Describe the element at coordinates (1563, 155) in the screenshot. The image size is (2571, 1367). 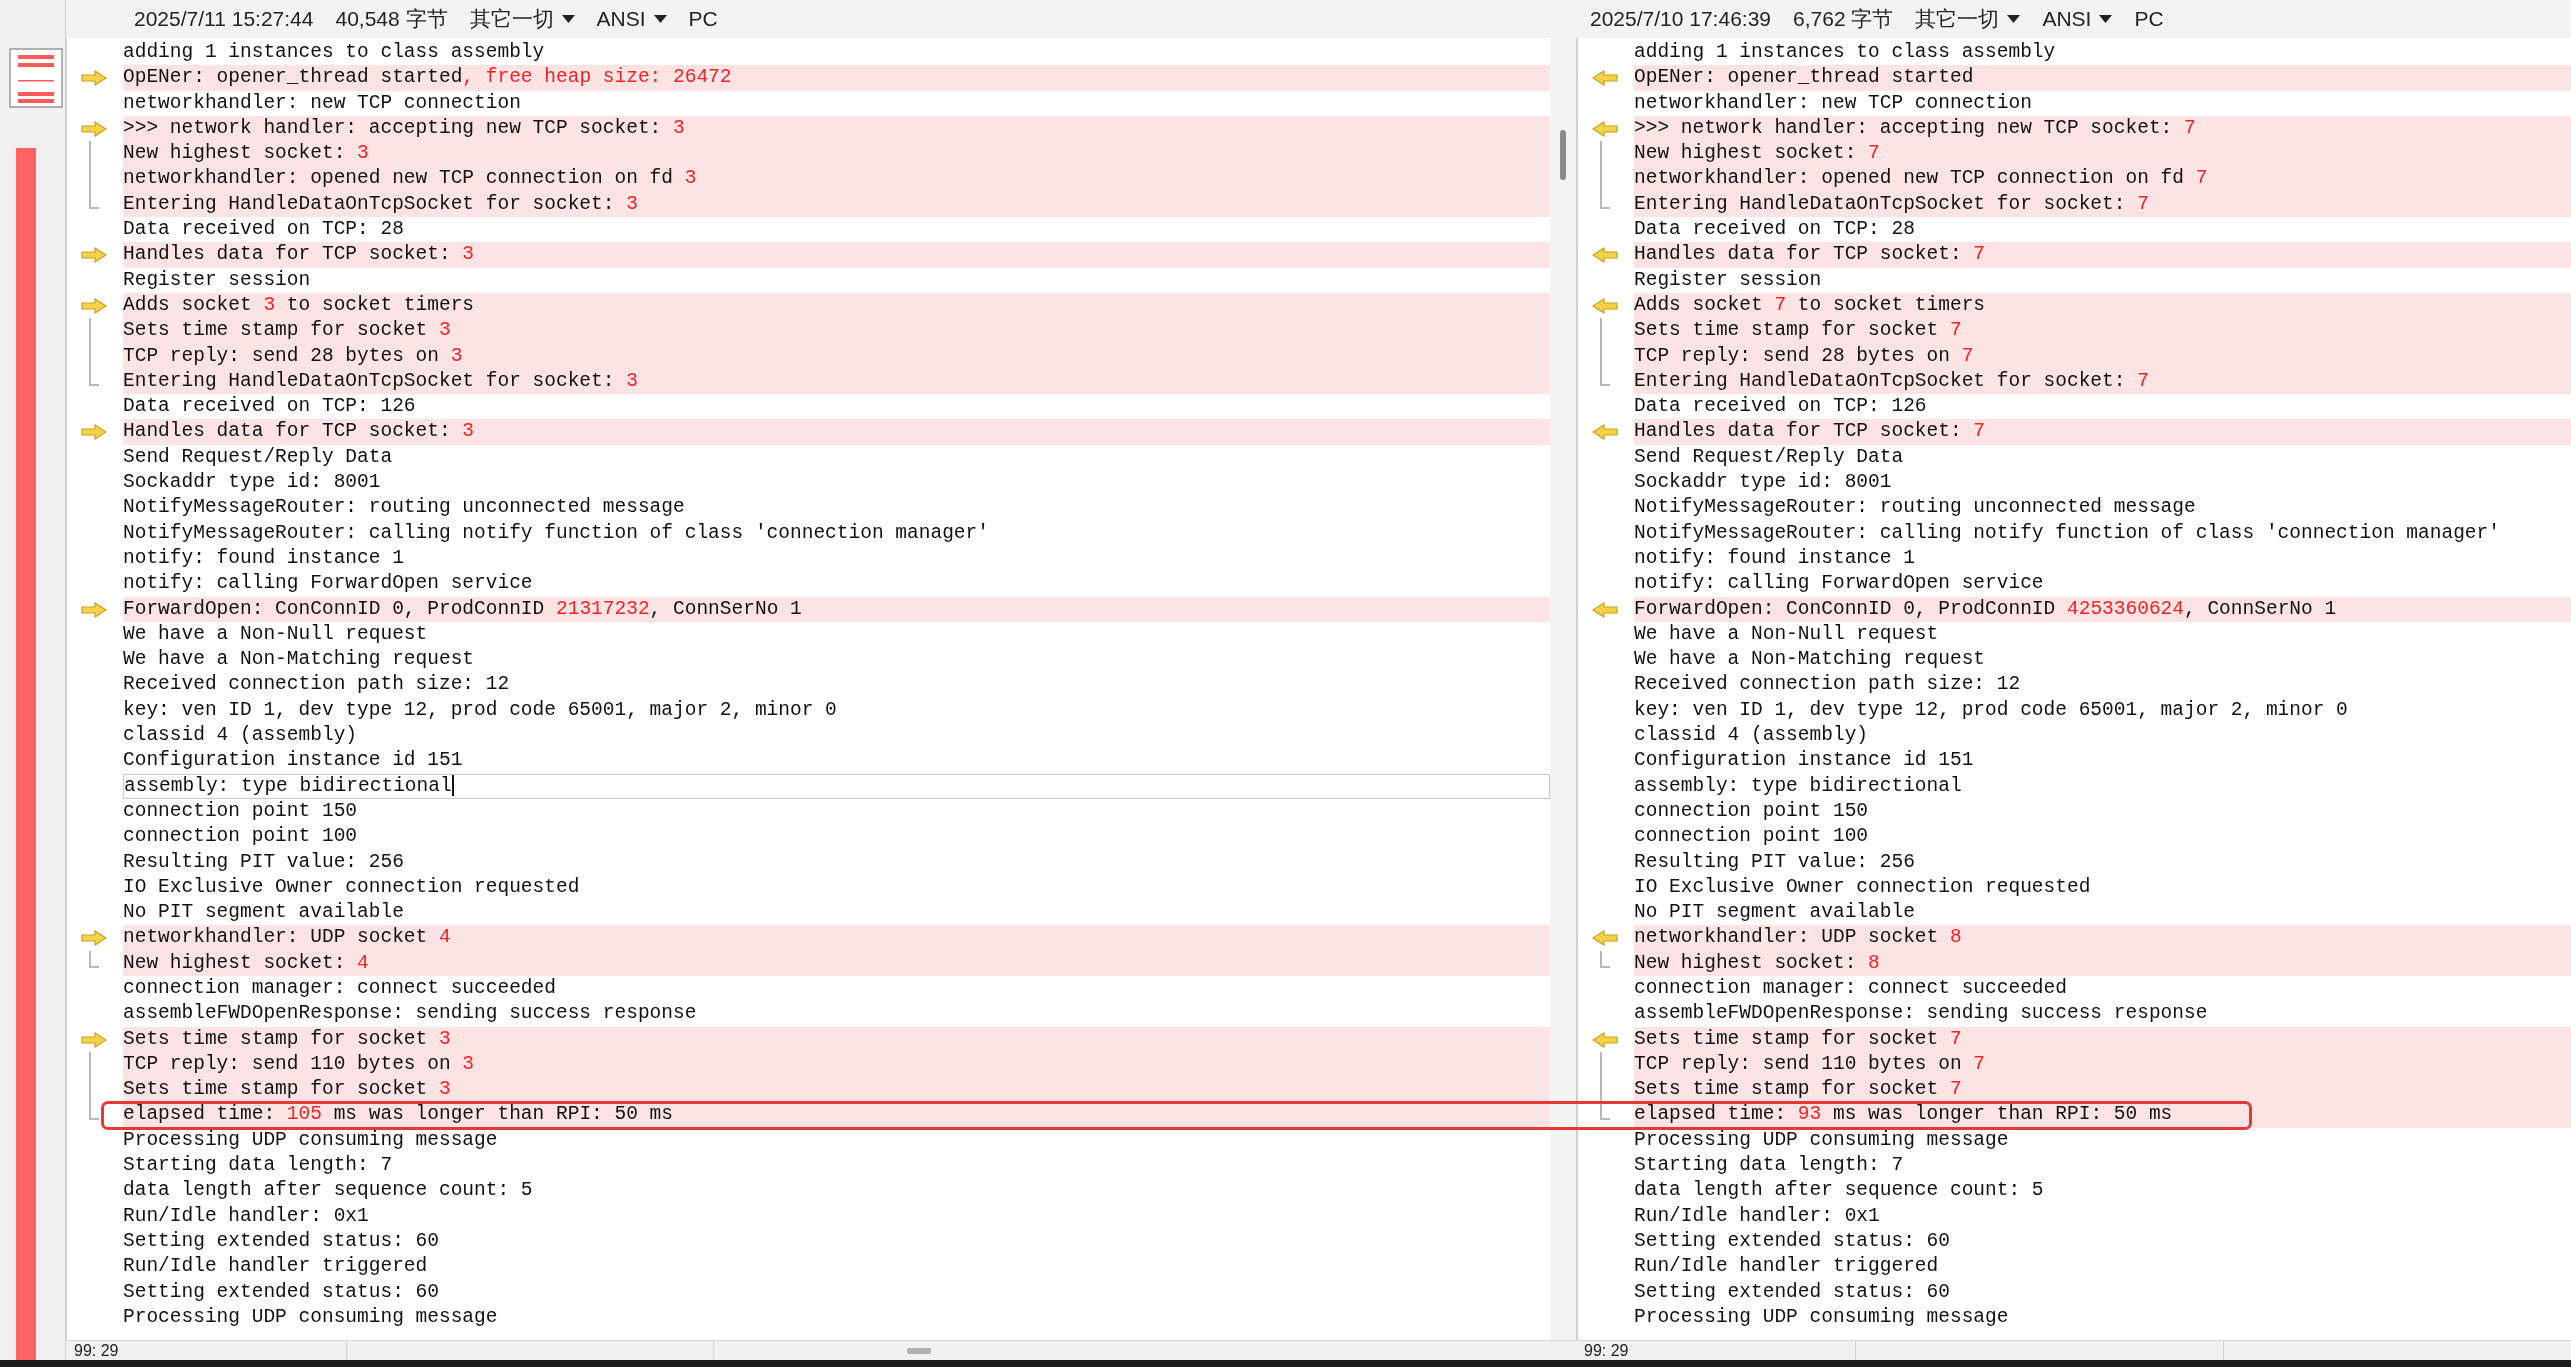
I see `scroll-thumb` at that location.